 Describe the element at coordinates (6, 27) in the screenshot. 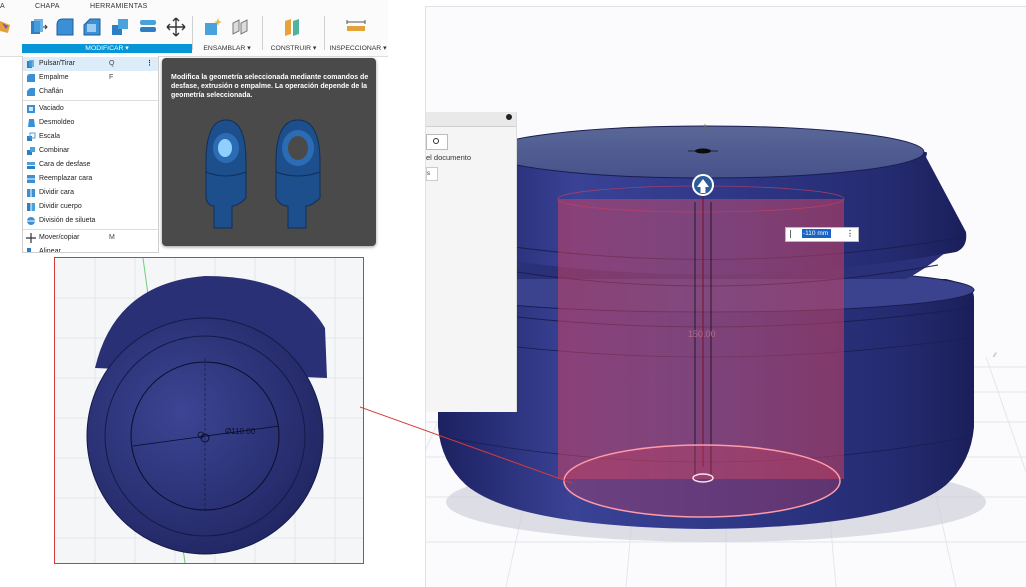

I see `create-sketch-icon` at that location.